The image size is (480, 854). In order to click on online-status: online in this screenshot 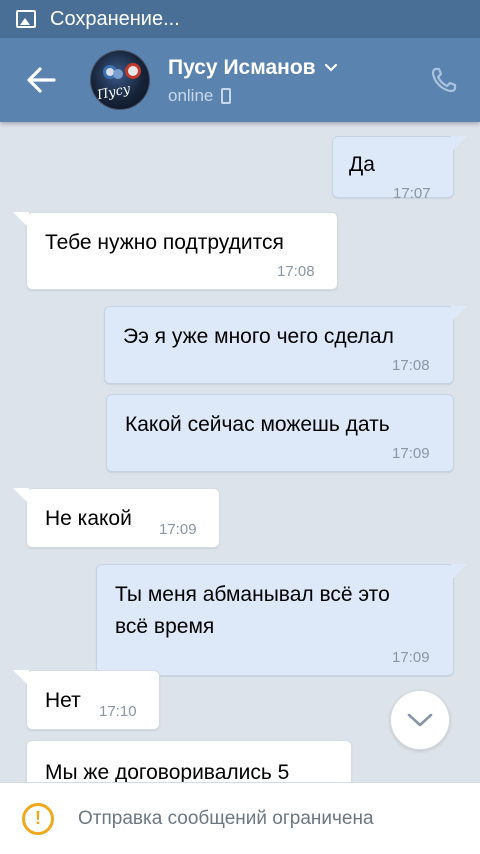, I will do `click(200, 96)`.